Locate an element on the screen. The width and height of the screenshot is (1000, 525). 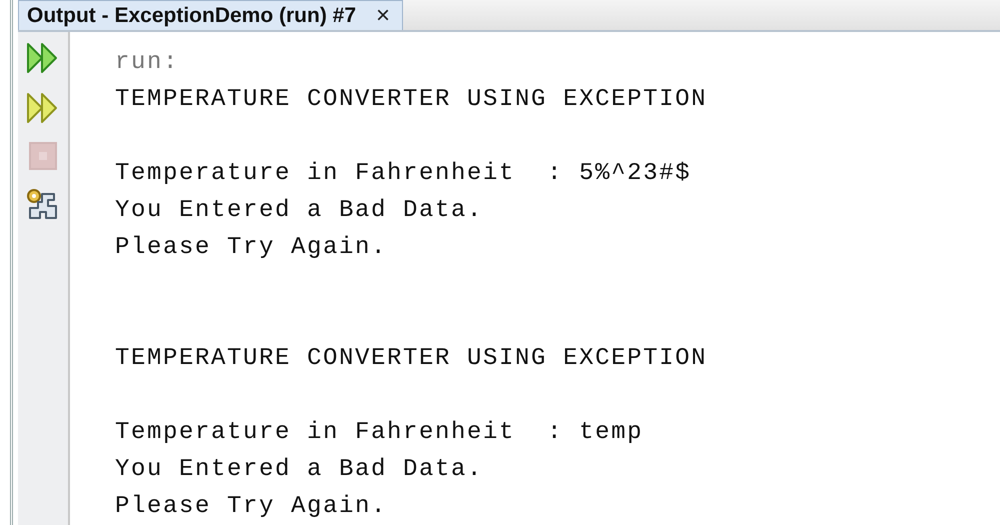
output-tab: Output - ExceptionDemo (run) #7 × is located at coordinates (211, 15).